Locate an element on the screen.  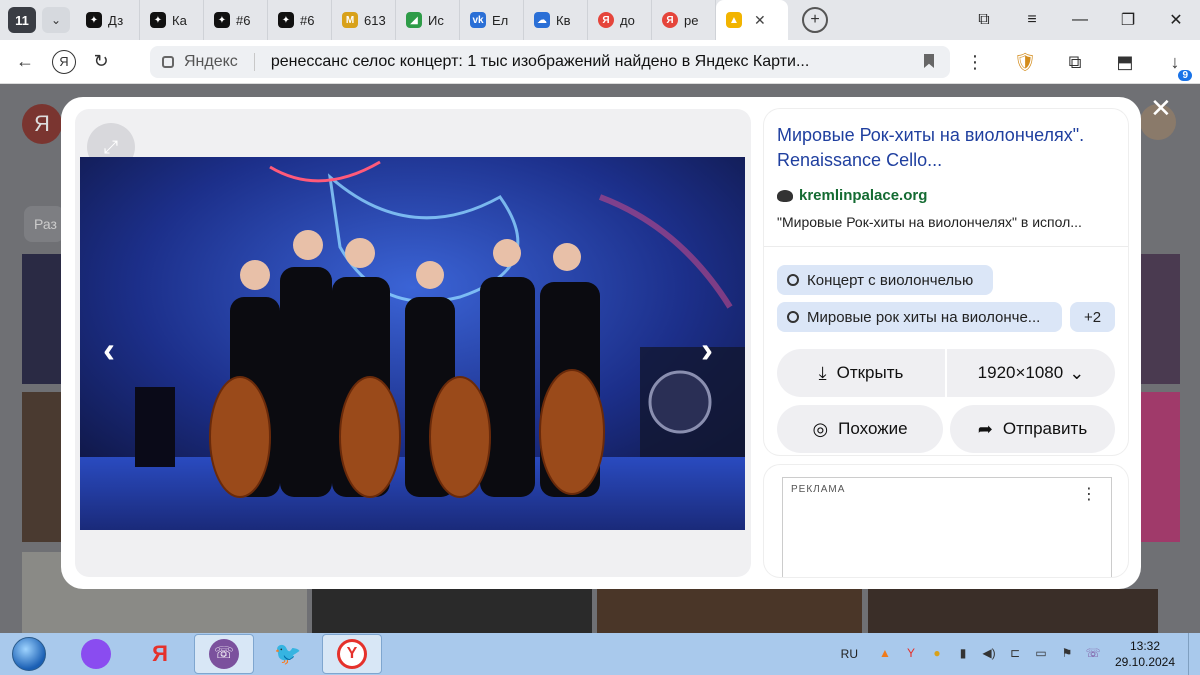
browser-tab: vk Ел is located at coordinates (492, 20).